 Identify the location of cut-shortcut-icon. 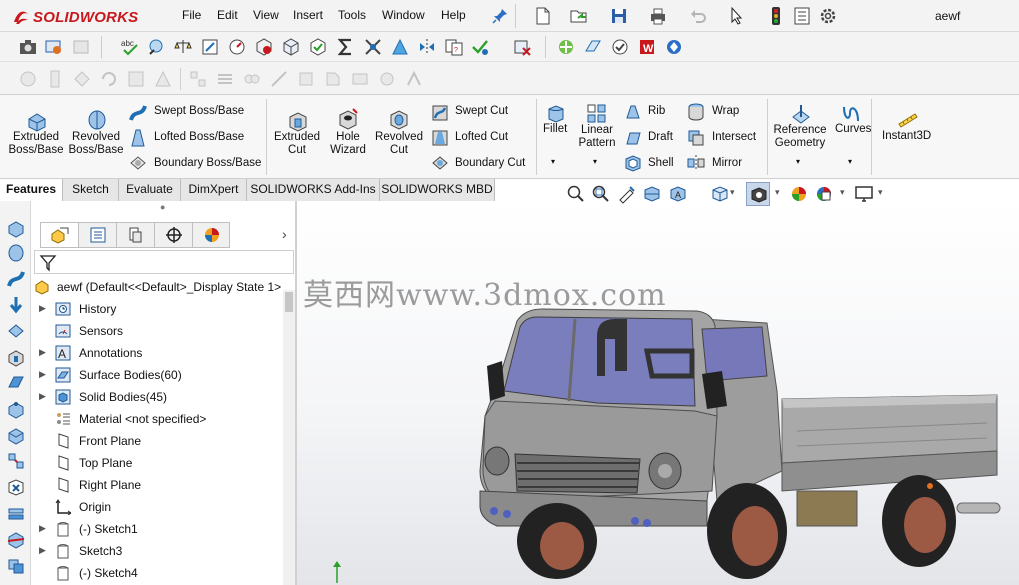
(16, 357).